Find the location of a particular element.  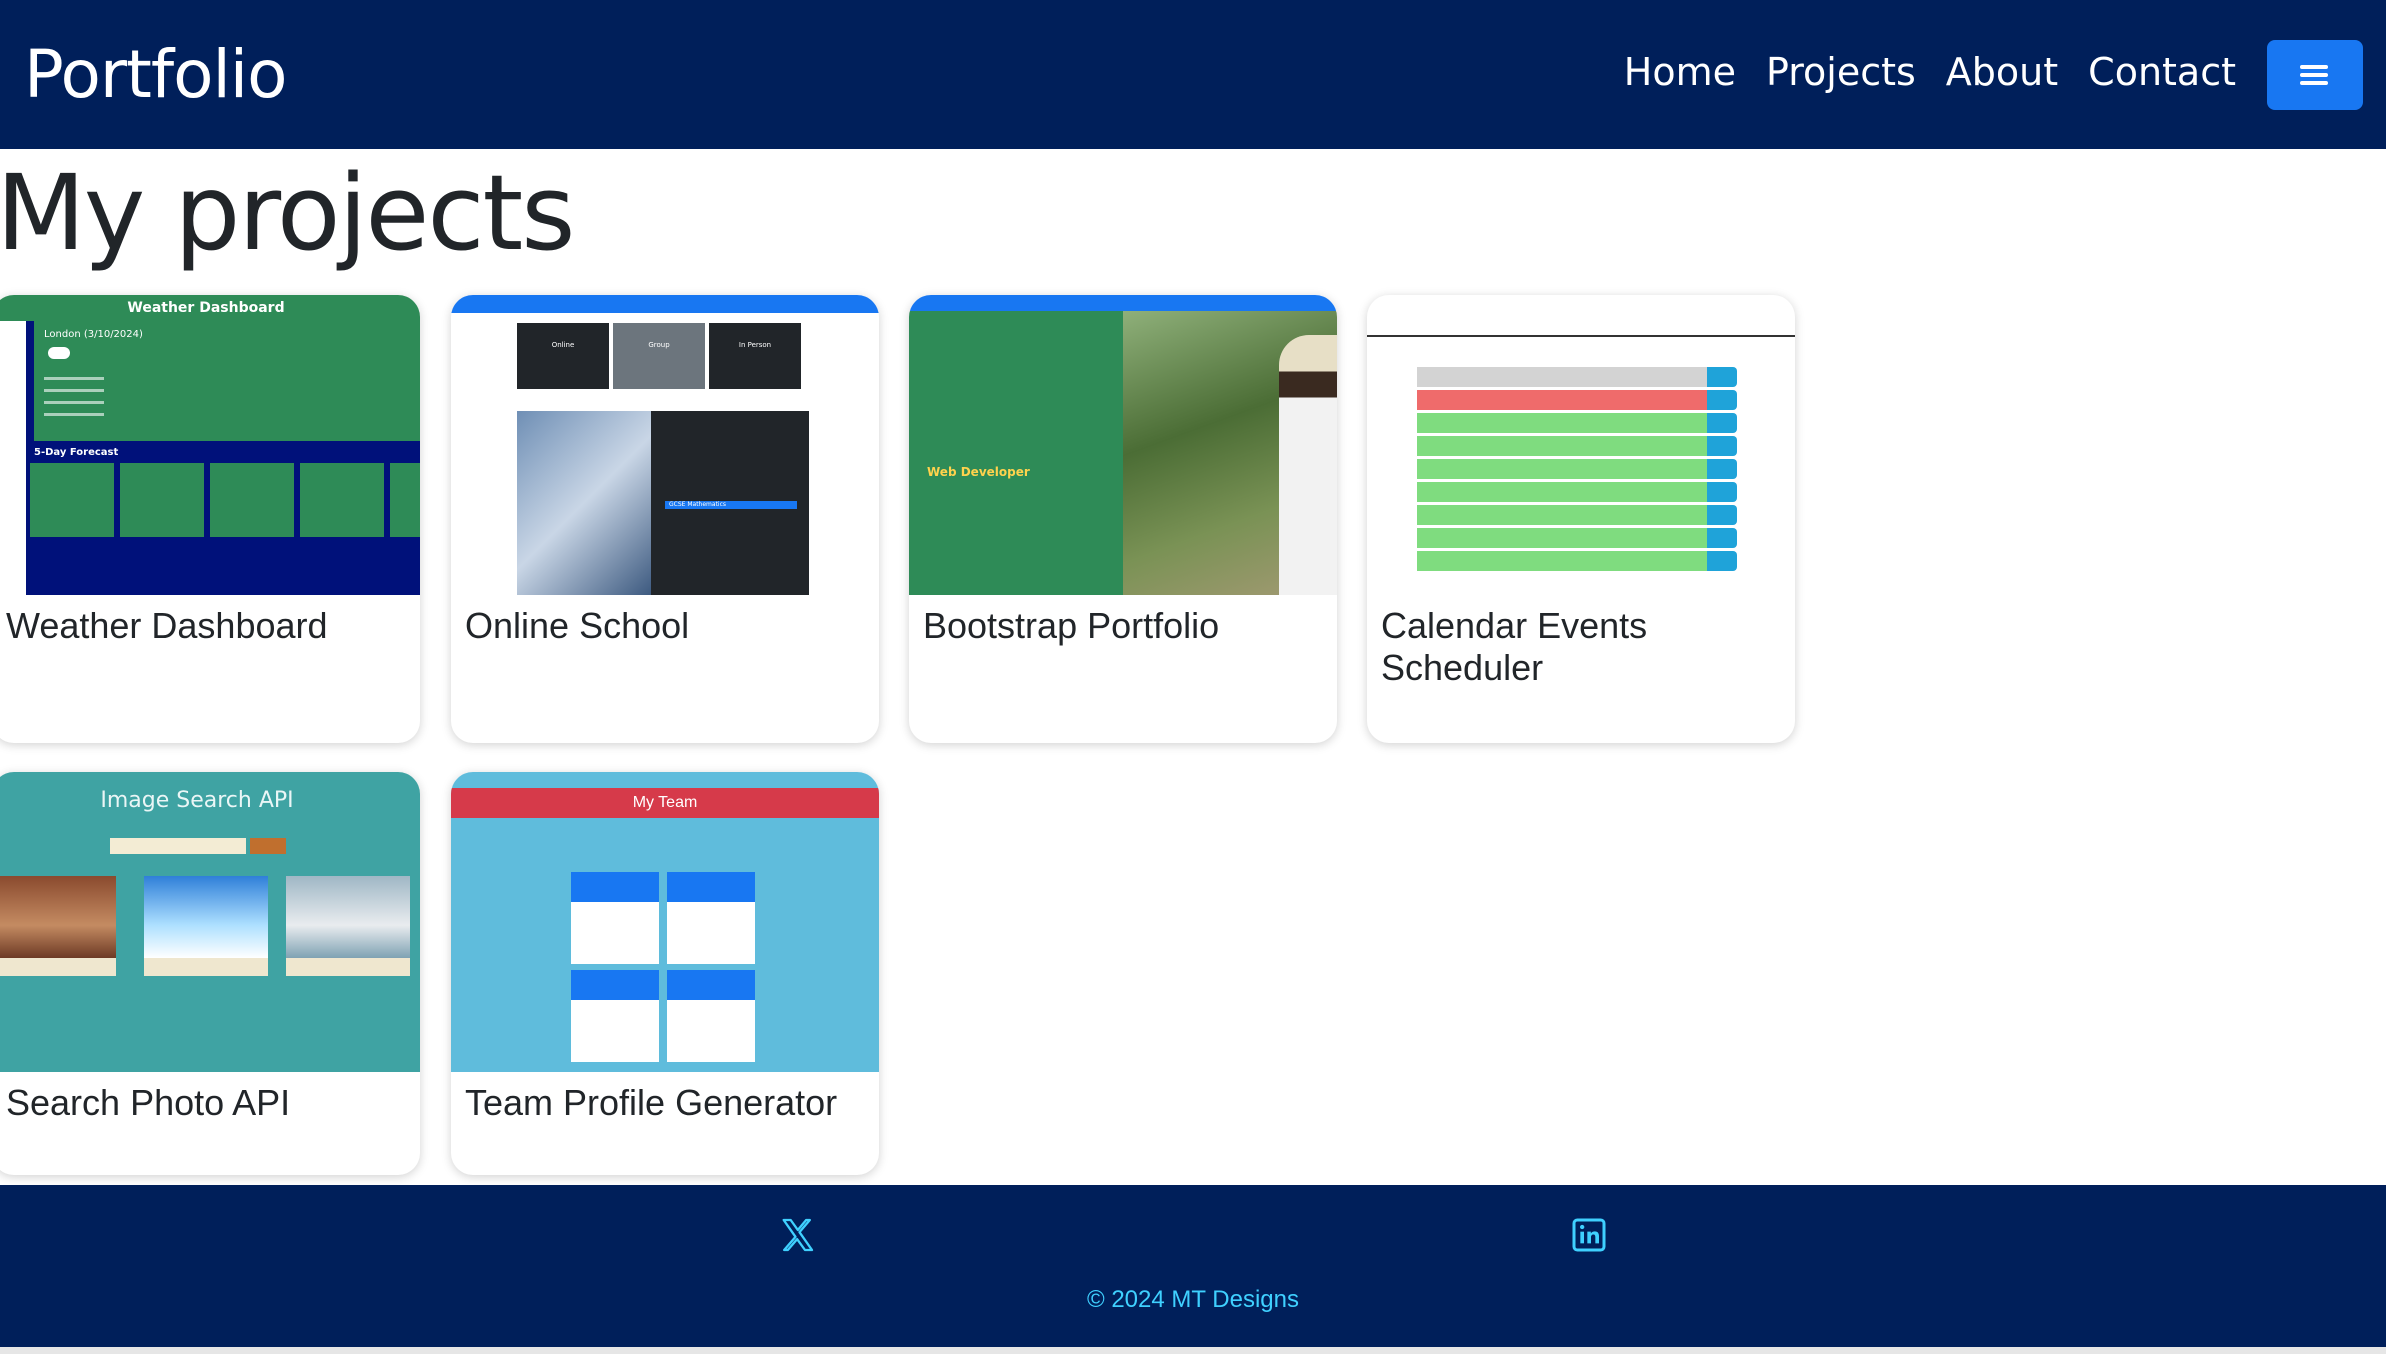

thumbnail-header: Weather Dashboard is located at coordinates (210, 308).